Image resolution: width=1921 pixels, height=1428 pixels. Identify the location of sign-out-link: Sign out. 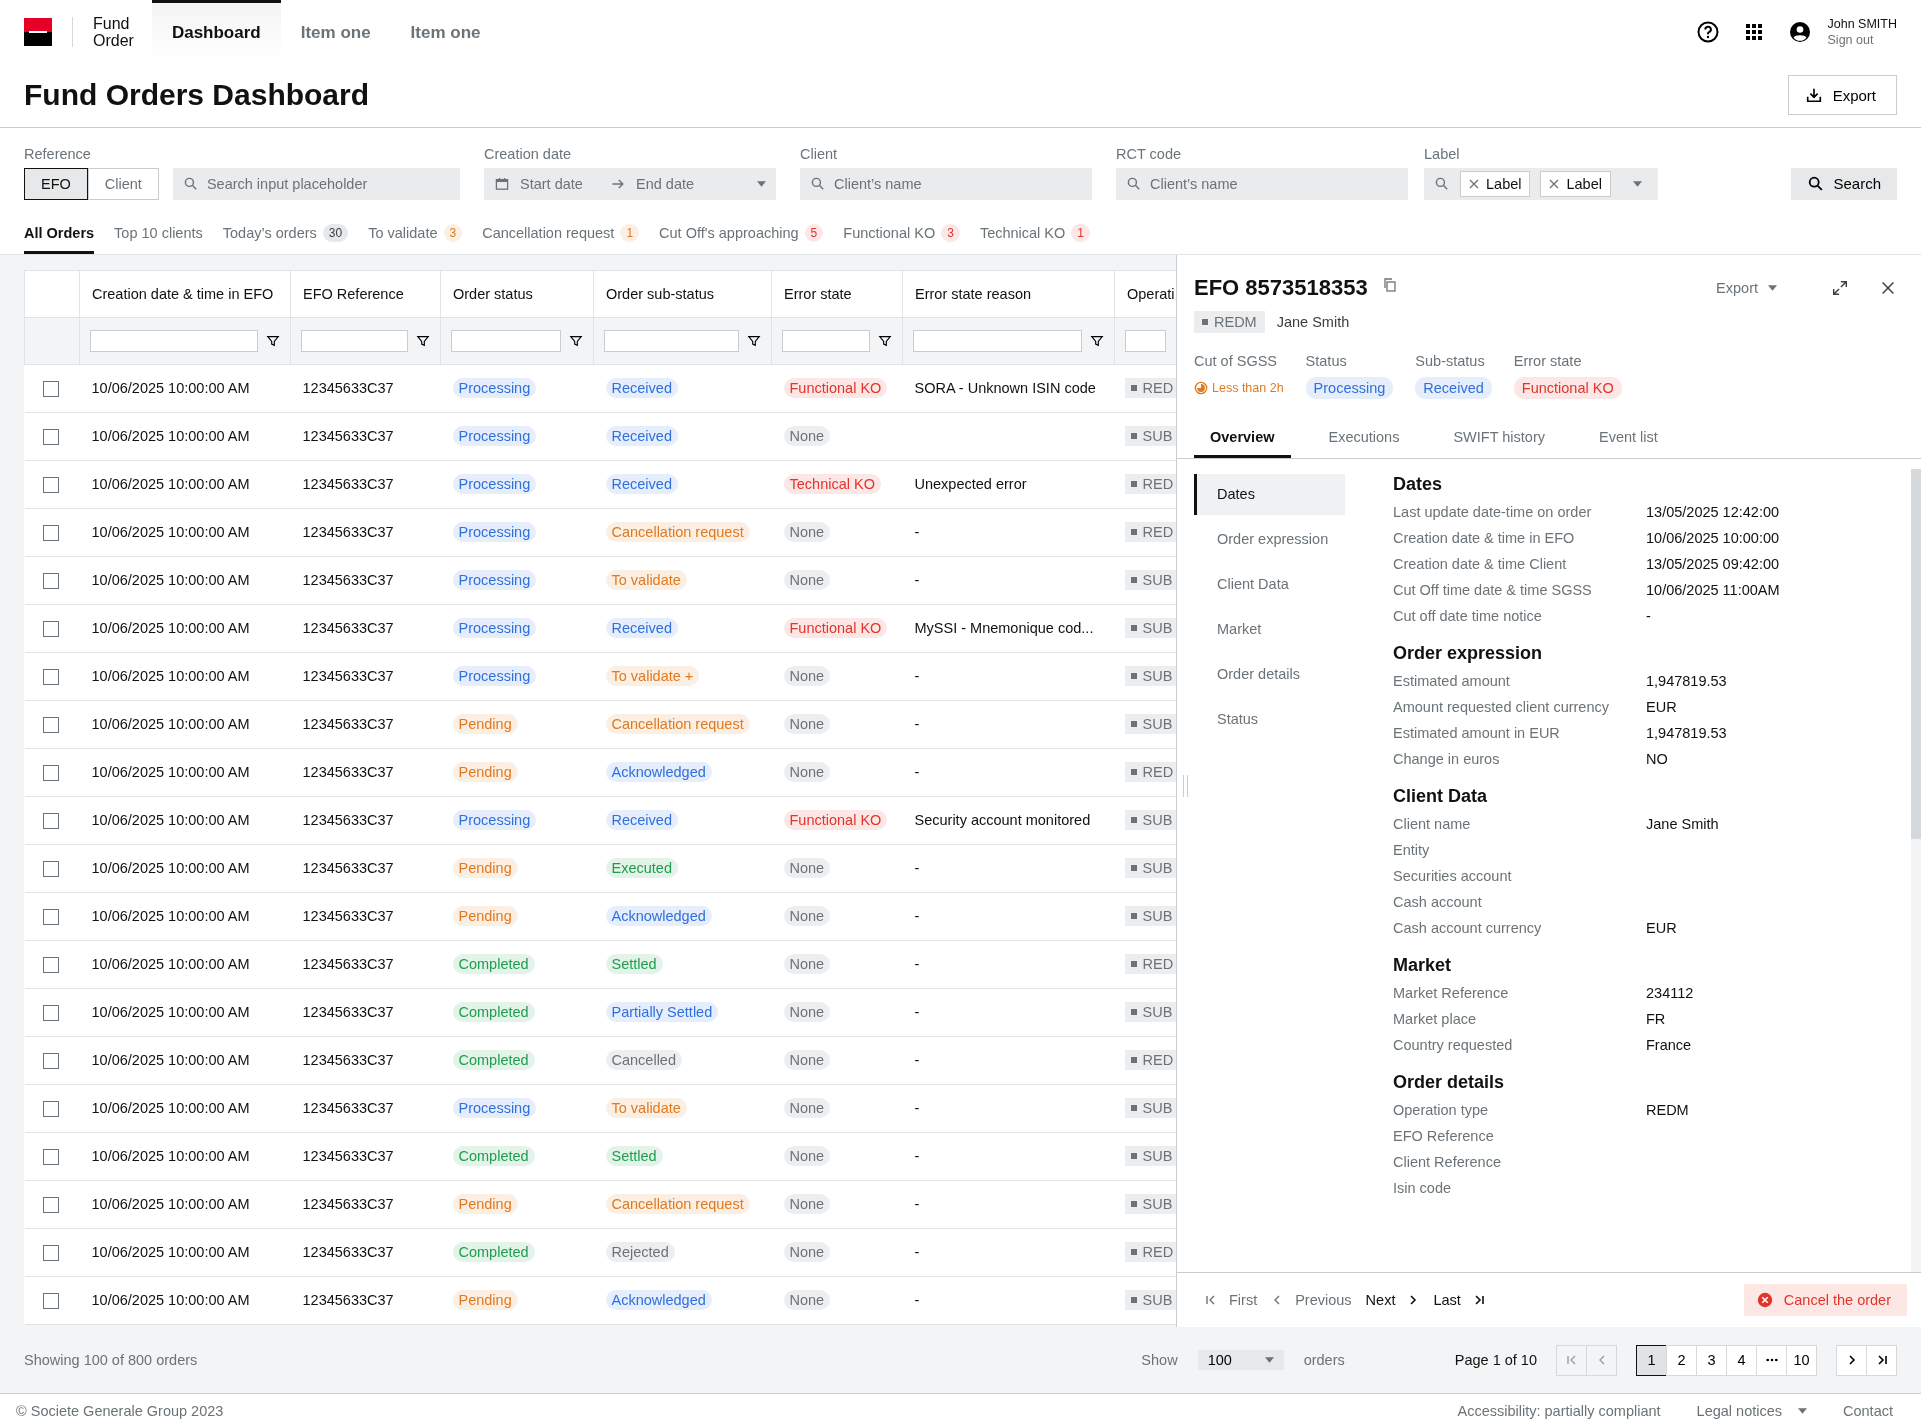
(1862, 39).